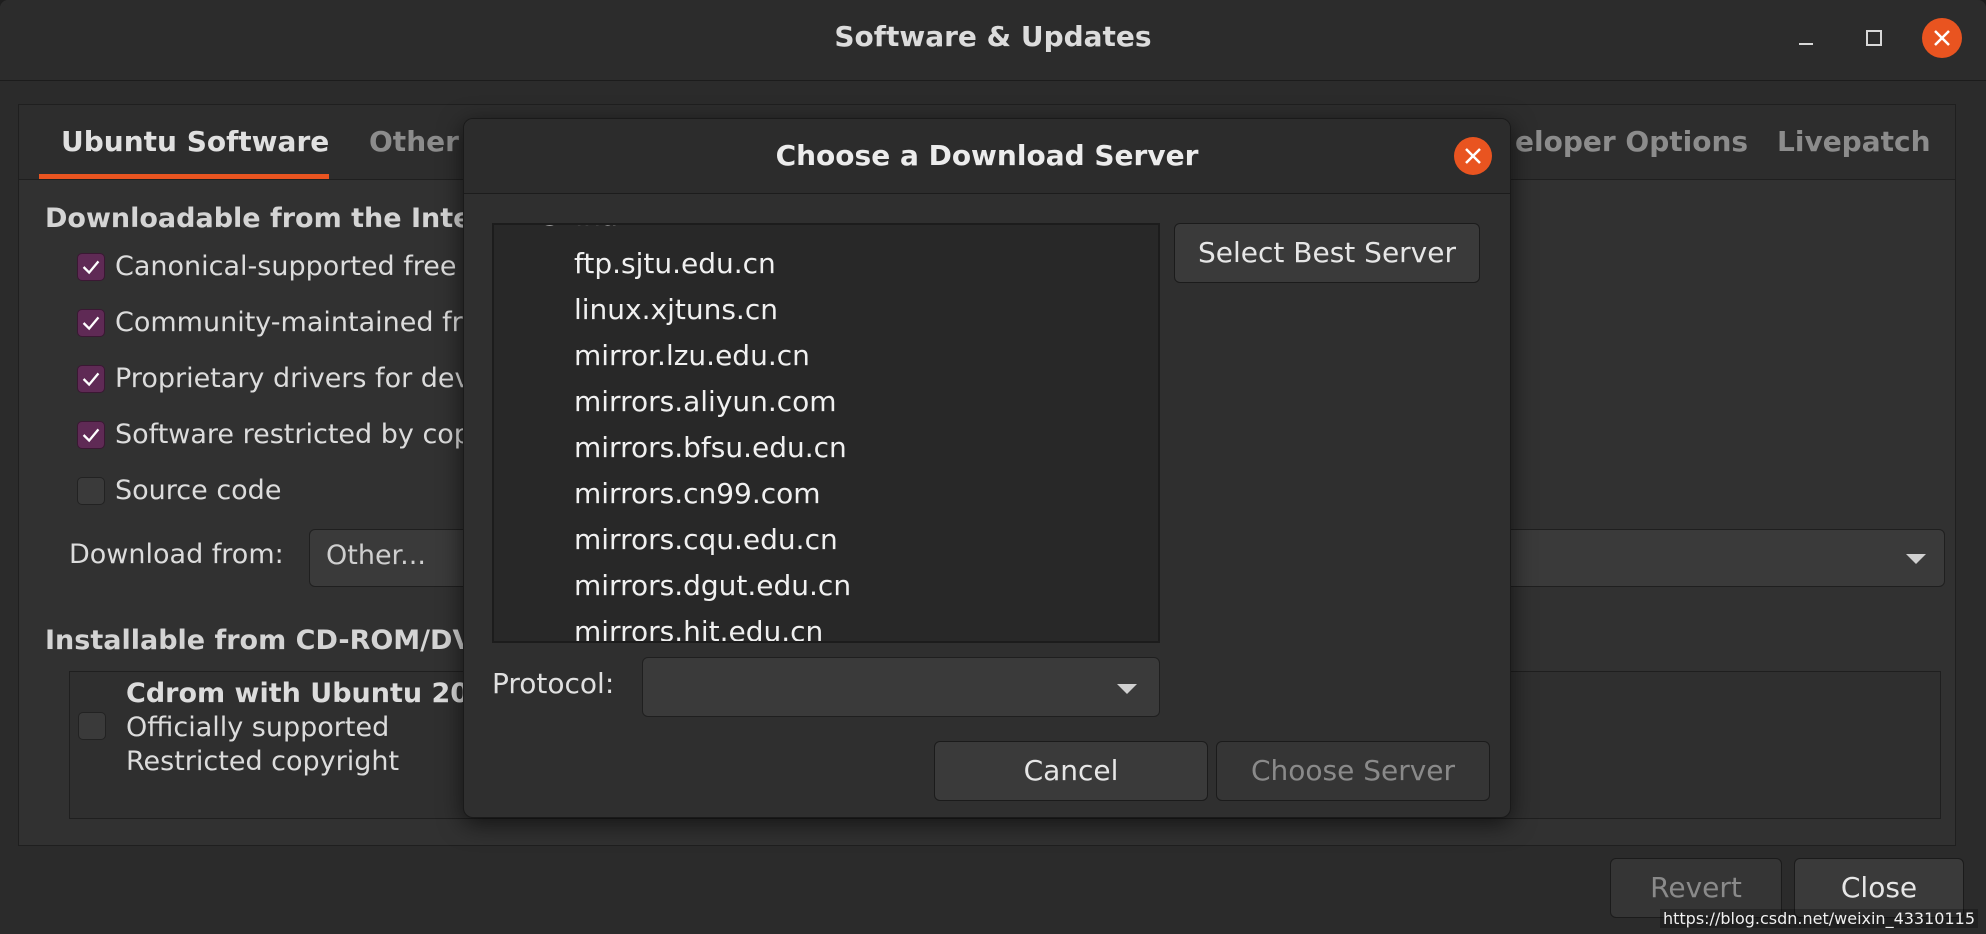 The height and width of the screenshot is (934, 1986). What do you see at coordinates (286, 266) in the screenshot?
I see `canonical-label: Canonical-supported free` at bounding box center [286, 266].